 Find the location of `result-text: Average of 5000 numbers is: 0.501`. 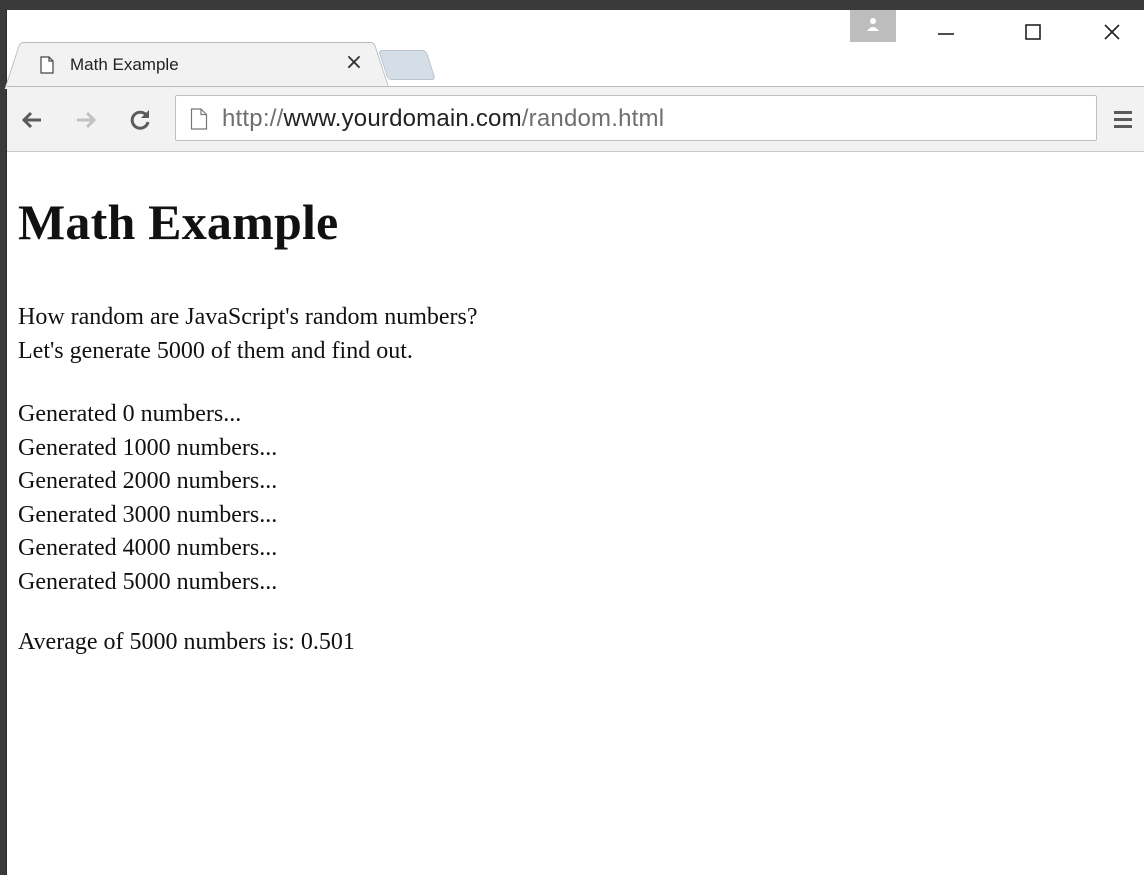

result-text: Average of 5000 numbers is: 0.501 is located at coordinates (186, 642).